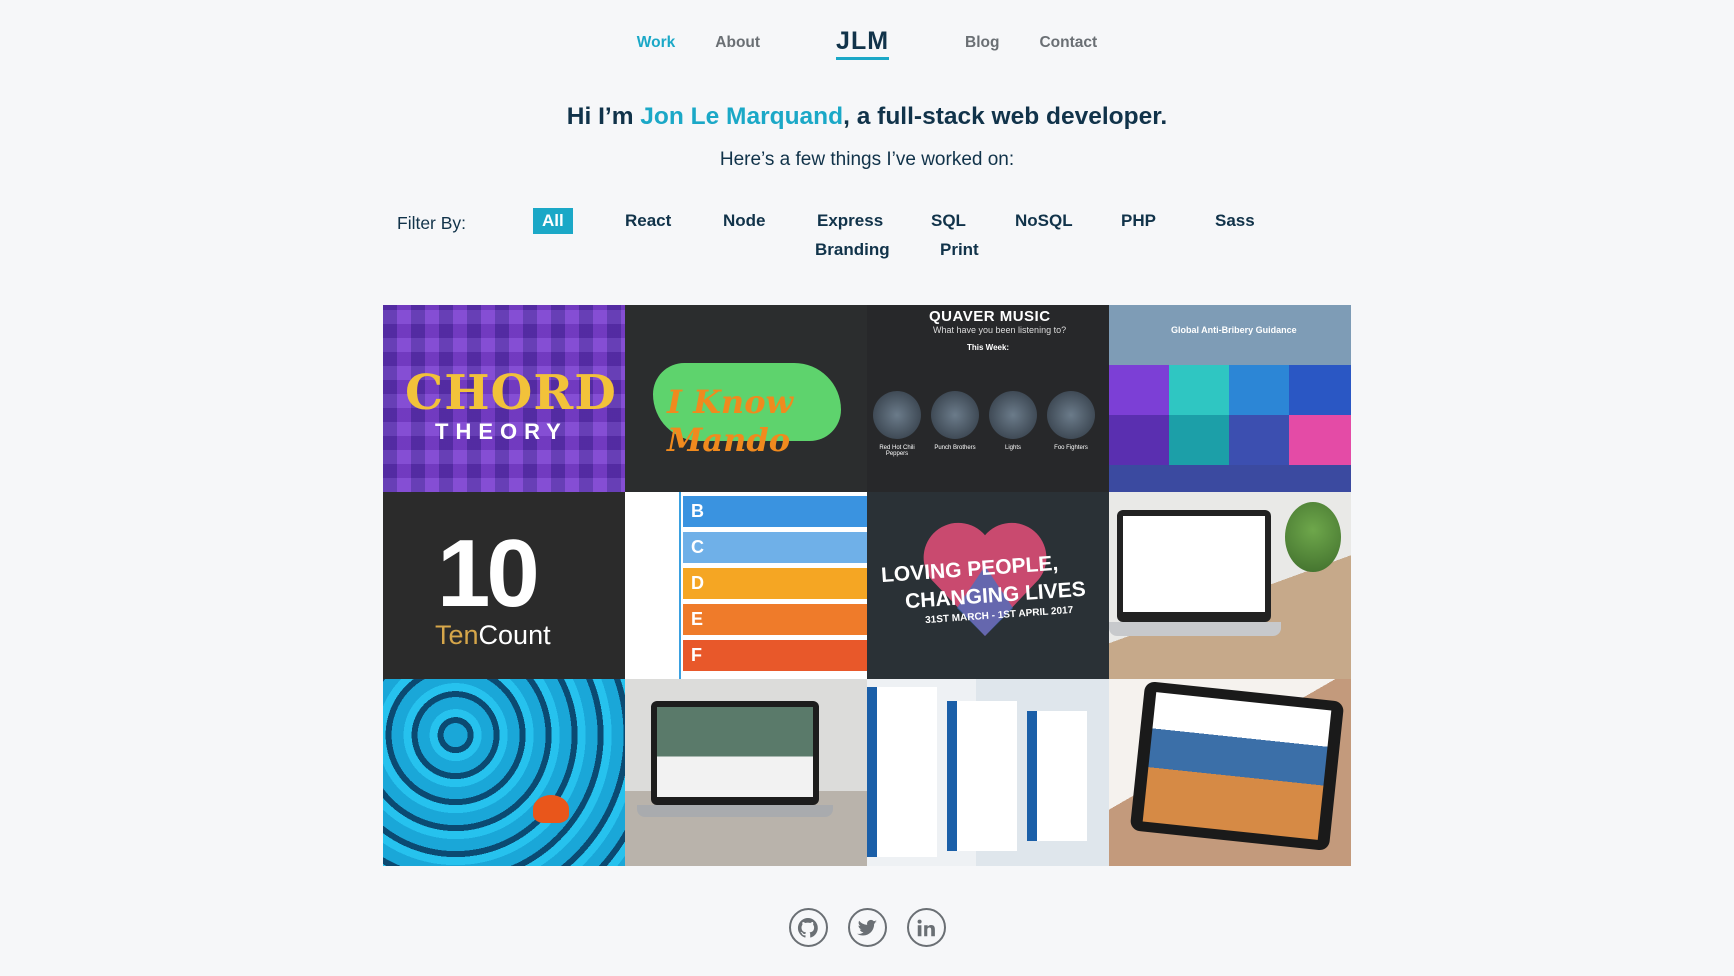 The width and height of the screenshot is (1734, 976). What do you see at coordinates (982, 43) in the screenshot?
I see `nav-blog: Blog` at bounding box center [982, 43].